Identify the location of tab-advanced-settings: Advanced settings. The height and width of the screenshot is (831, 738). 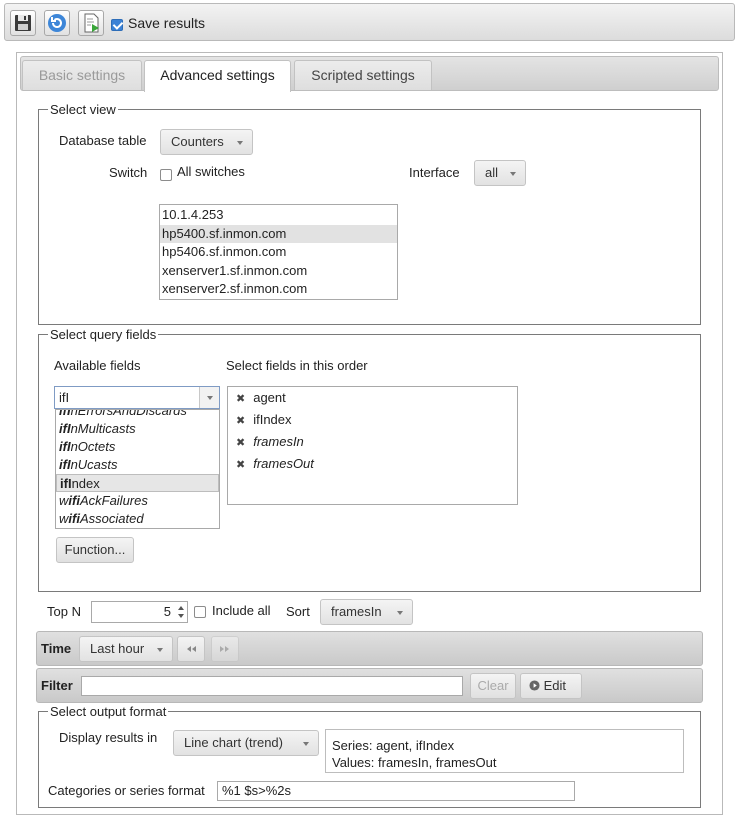
(217, 76).